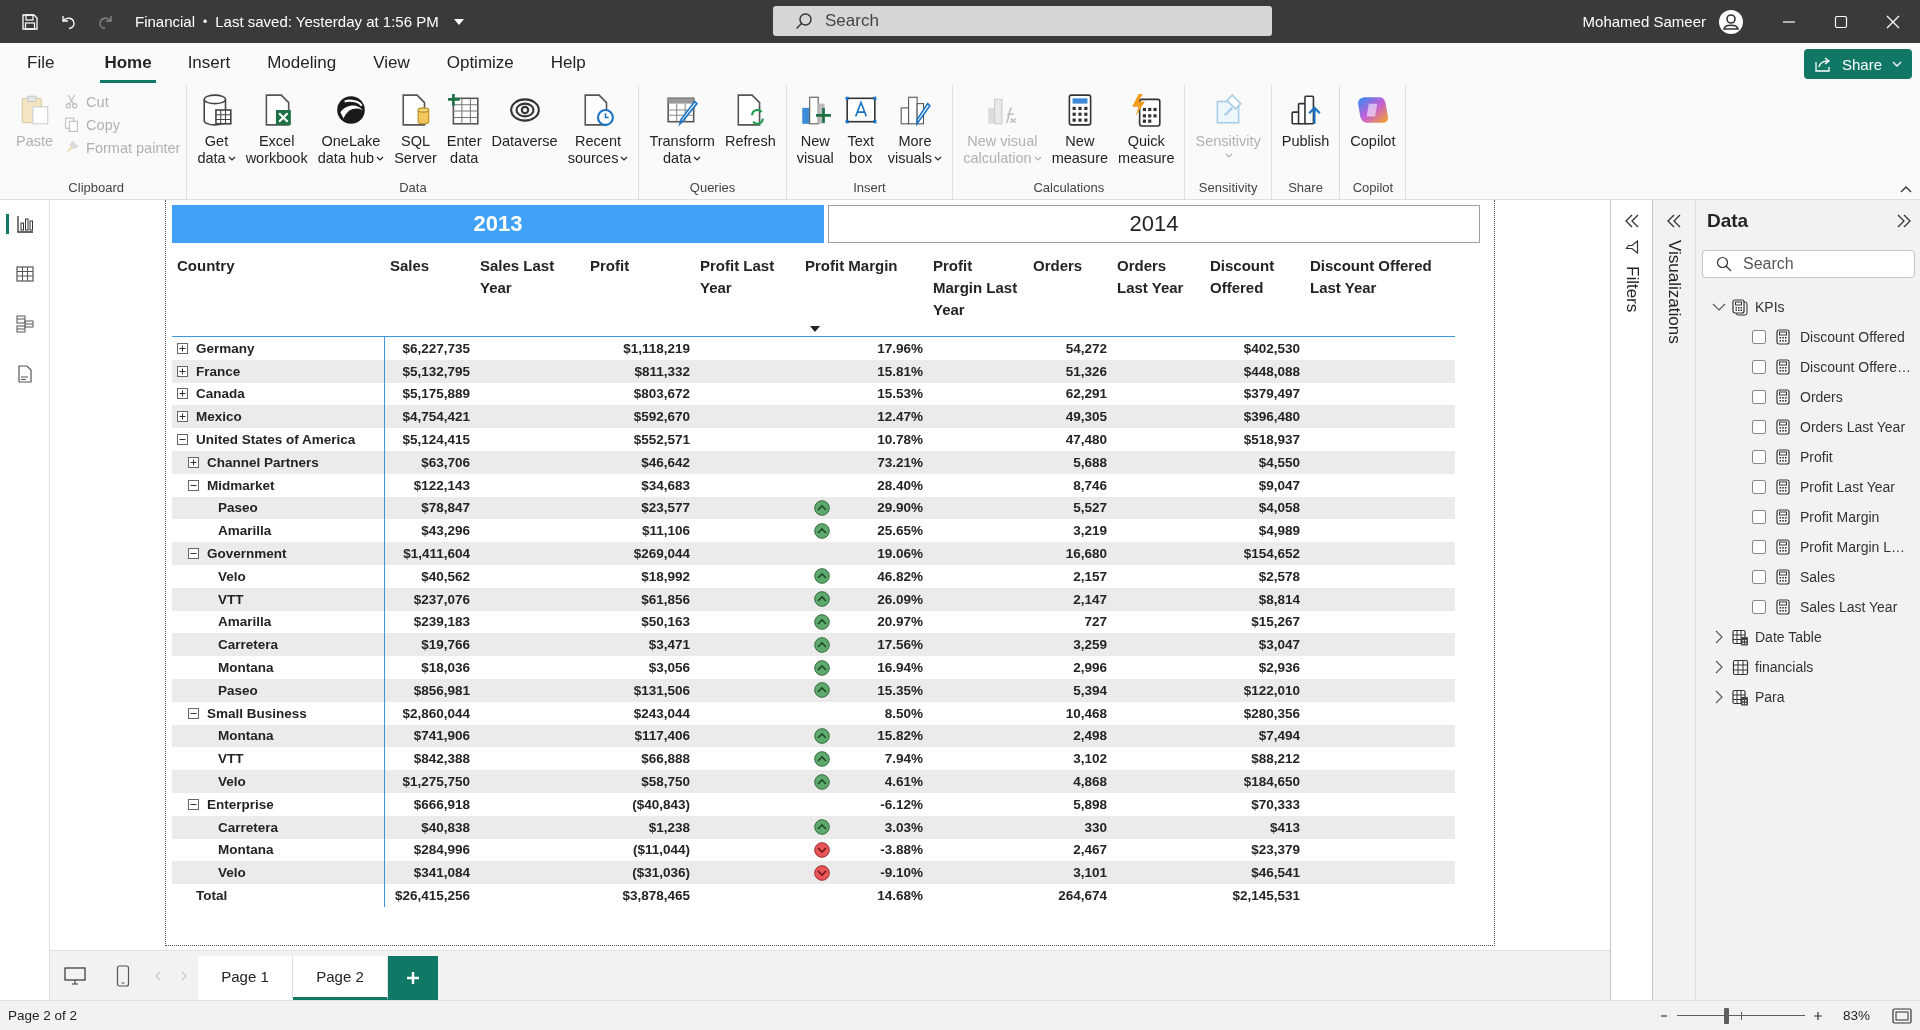 The height and width of the screenshot is (1030, 1920). Describe the element at coordinates (682, 129) in the screenshot. I see `ribbon-button: Transform data` at that location.